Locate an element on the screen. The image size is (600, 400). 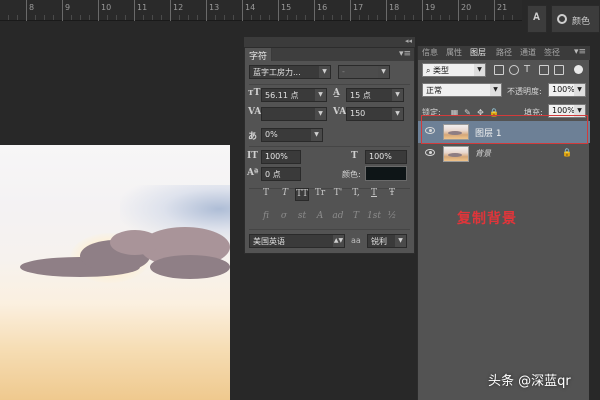
tsume-select: 0% ▼ is located at coordinates (292, 135).